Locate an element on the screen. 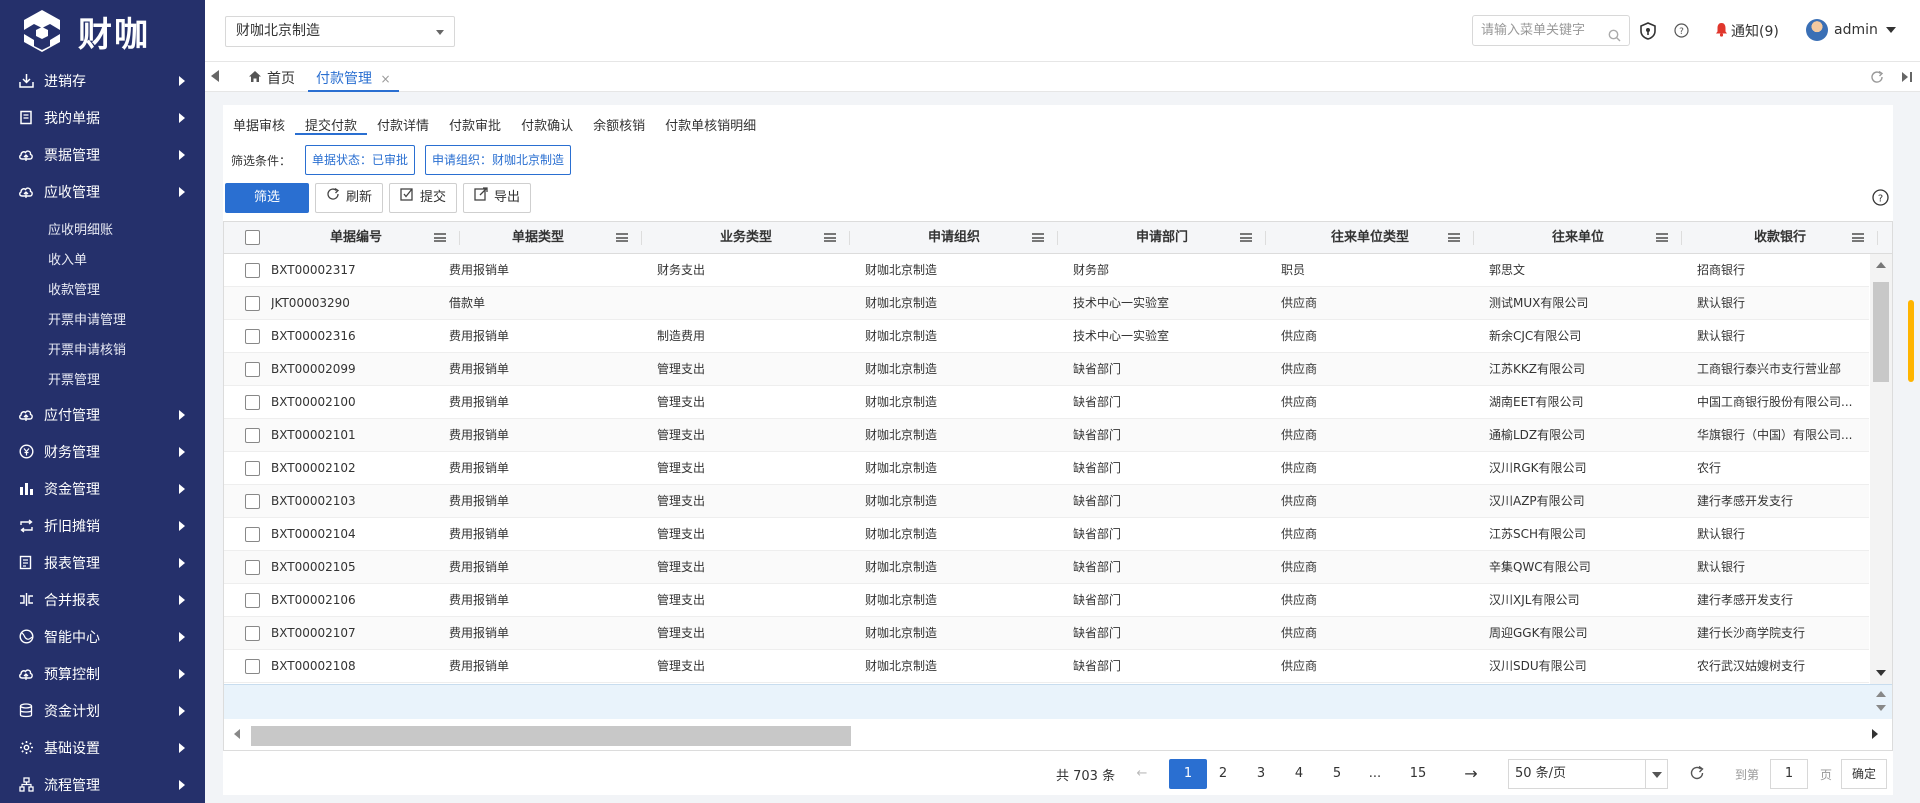  vertical-scrollbar is located at coordinates (1881, 469).